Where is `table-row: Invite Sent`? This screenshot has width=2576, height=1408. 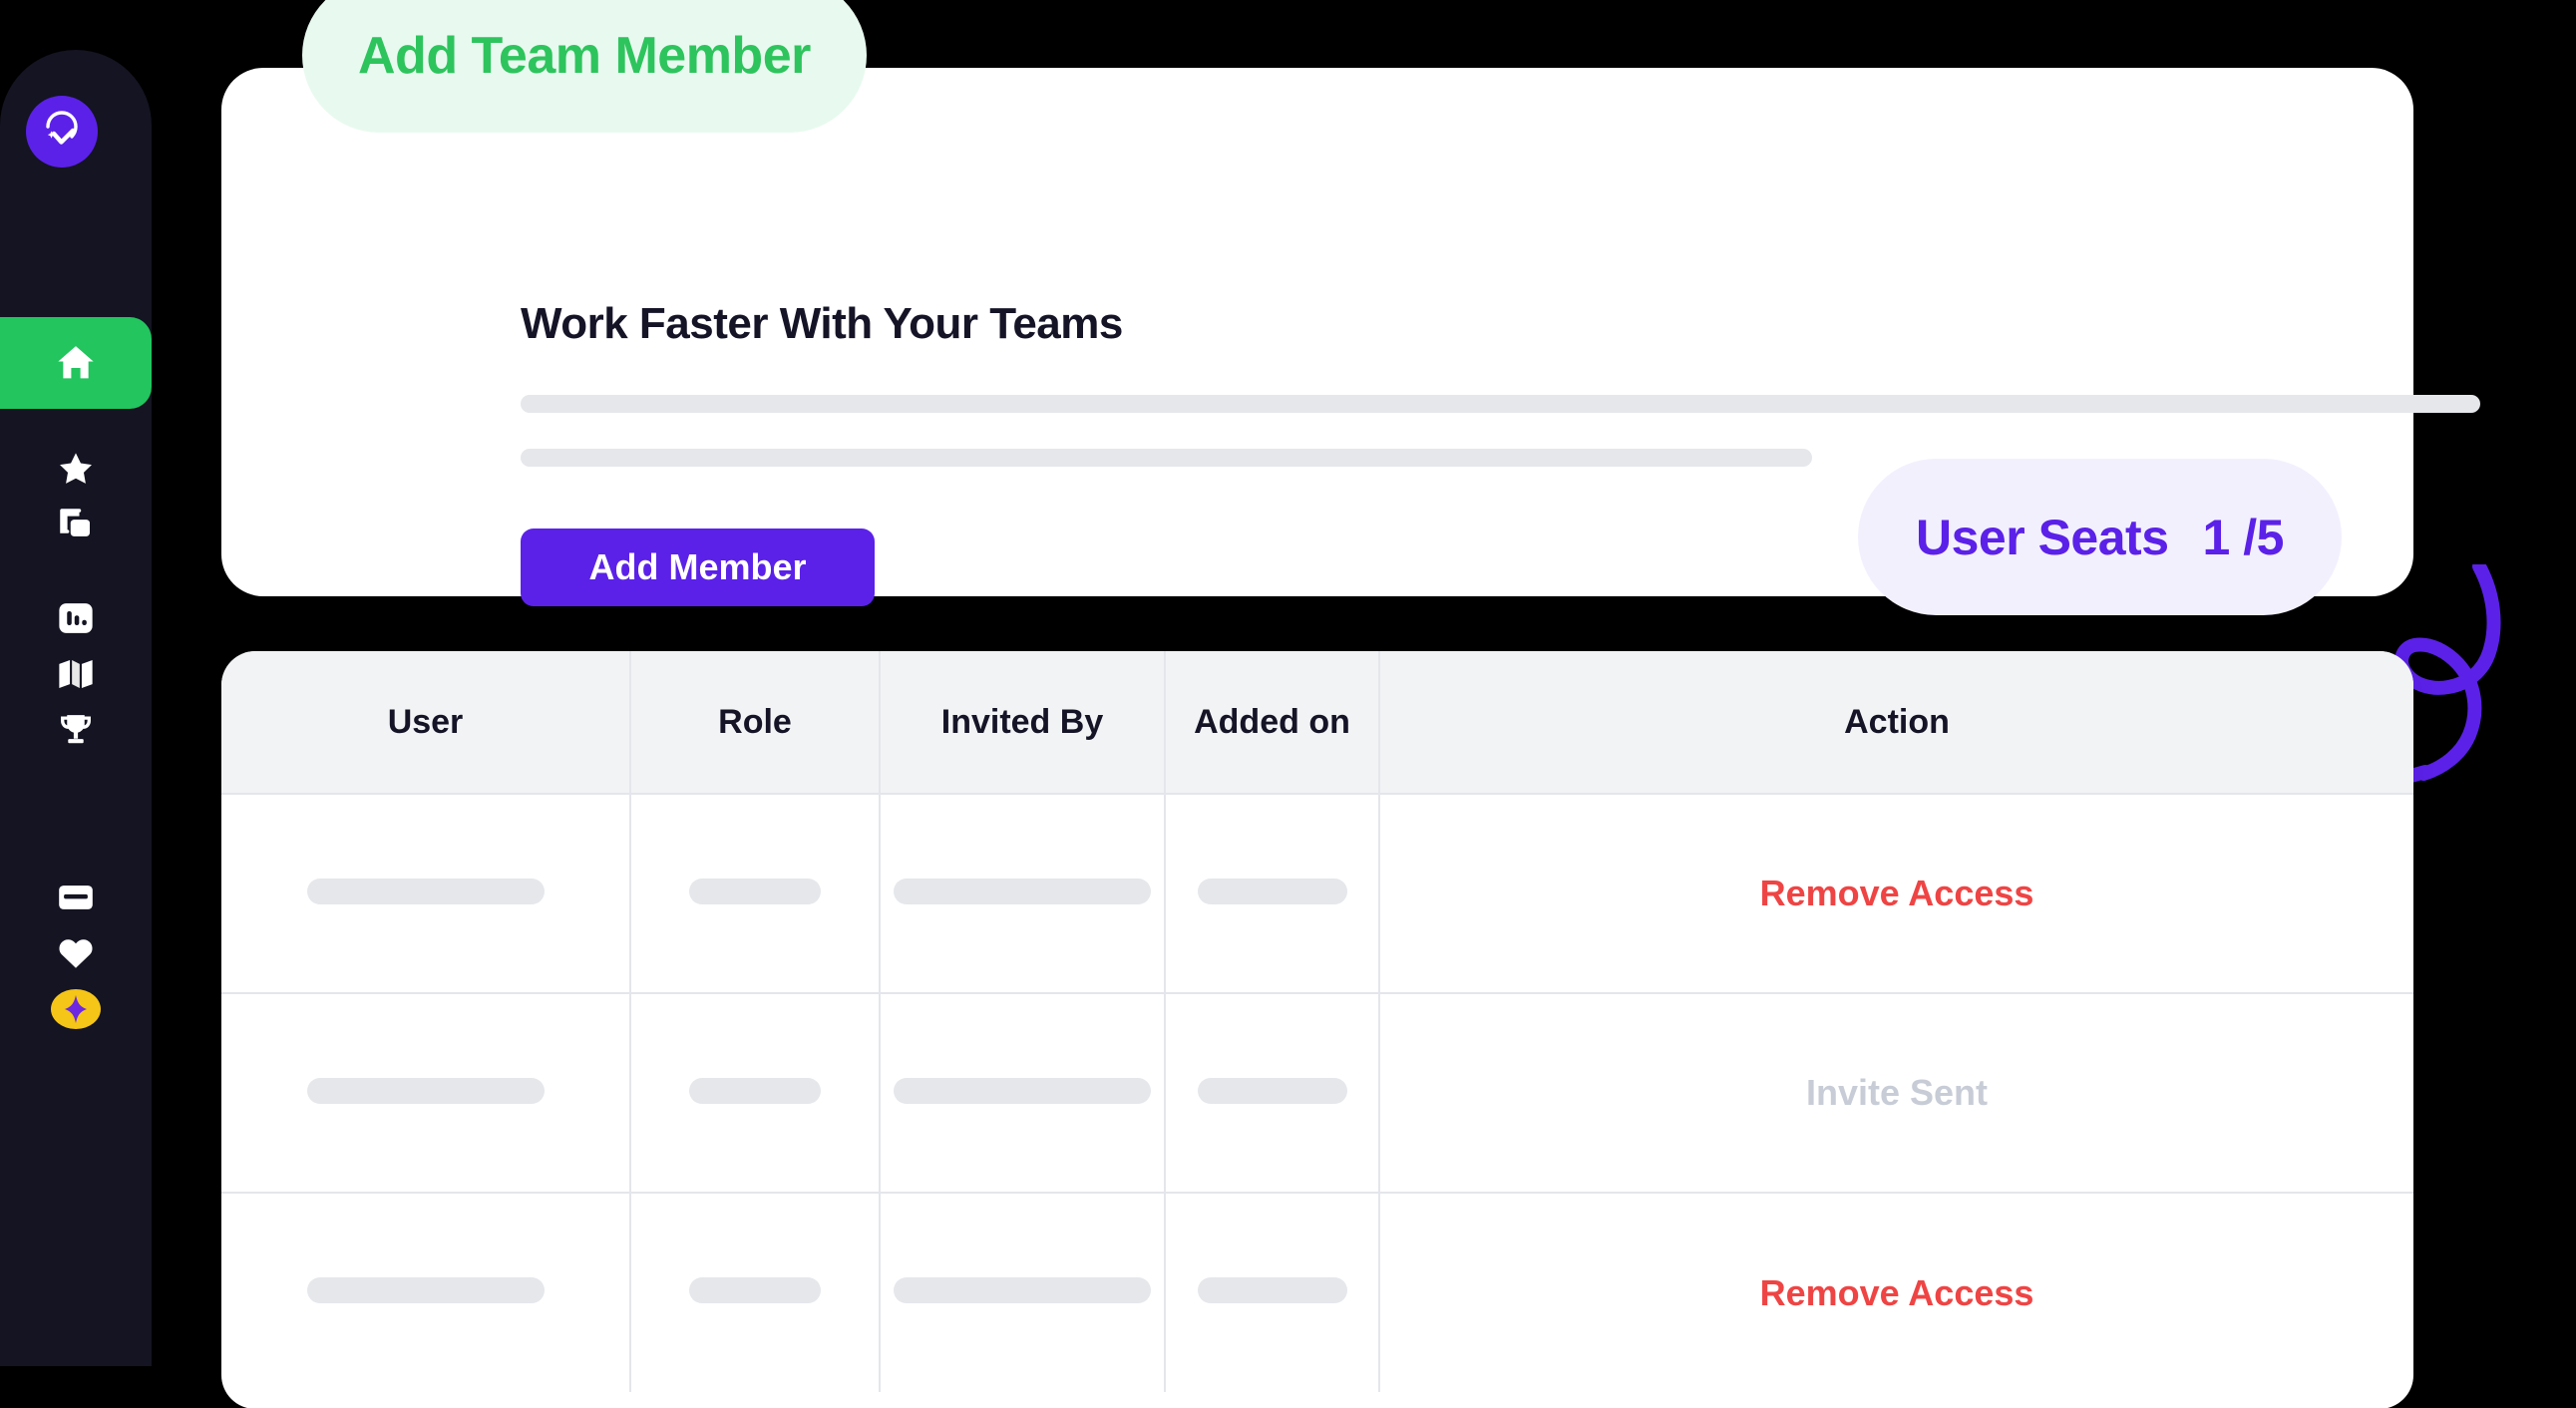
table-row: Invite Sent is located at coordinates (1317, 1092).